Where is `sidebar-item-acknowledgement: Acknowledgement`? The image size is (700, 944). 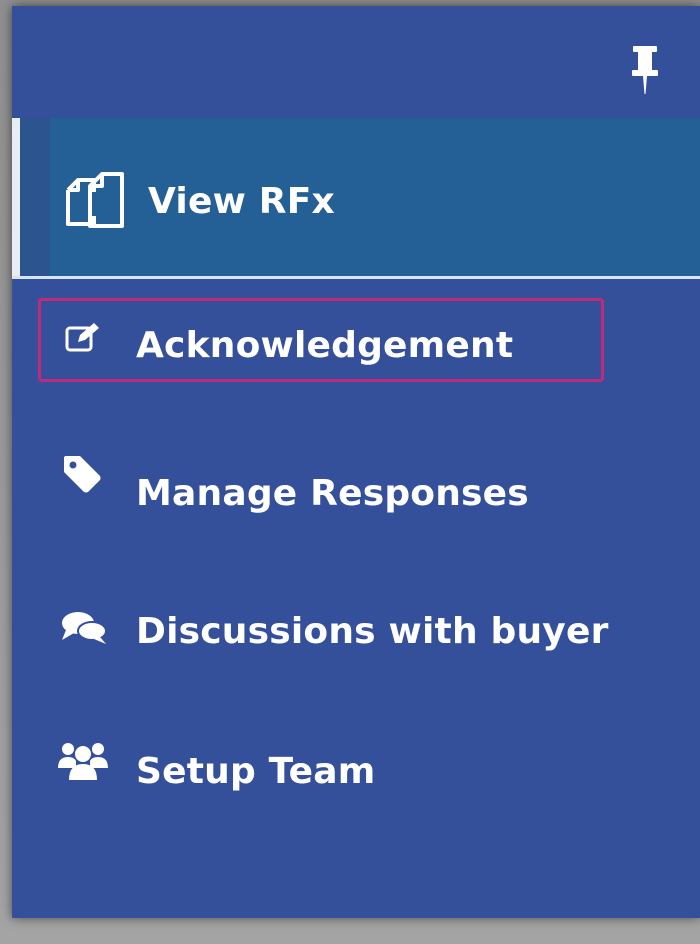 sidebar-item-acknowledgement: Acknowledgement is located at coordinates (356, 344).